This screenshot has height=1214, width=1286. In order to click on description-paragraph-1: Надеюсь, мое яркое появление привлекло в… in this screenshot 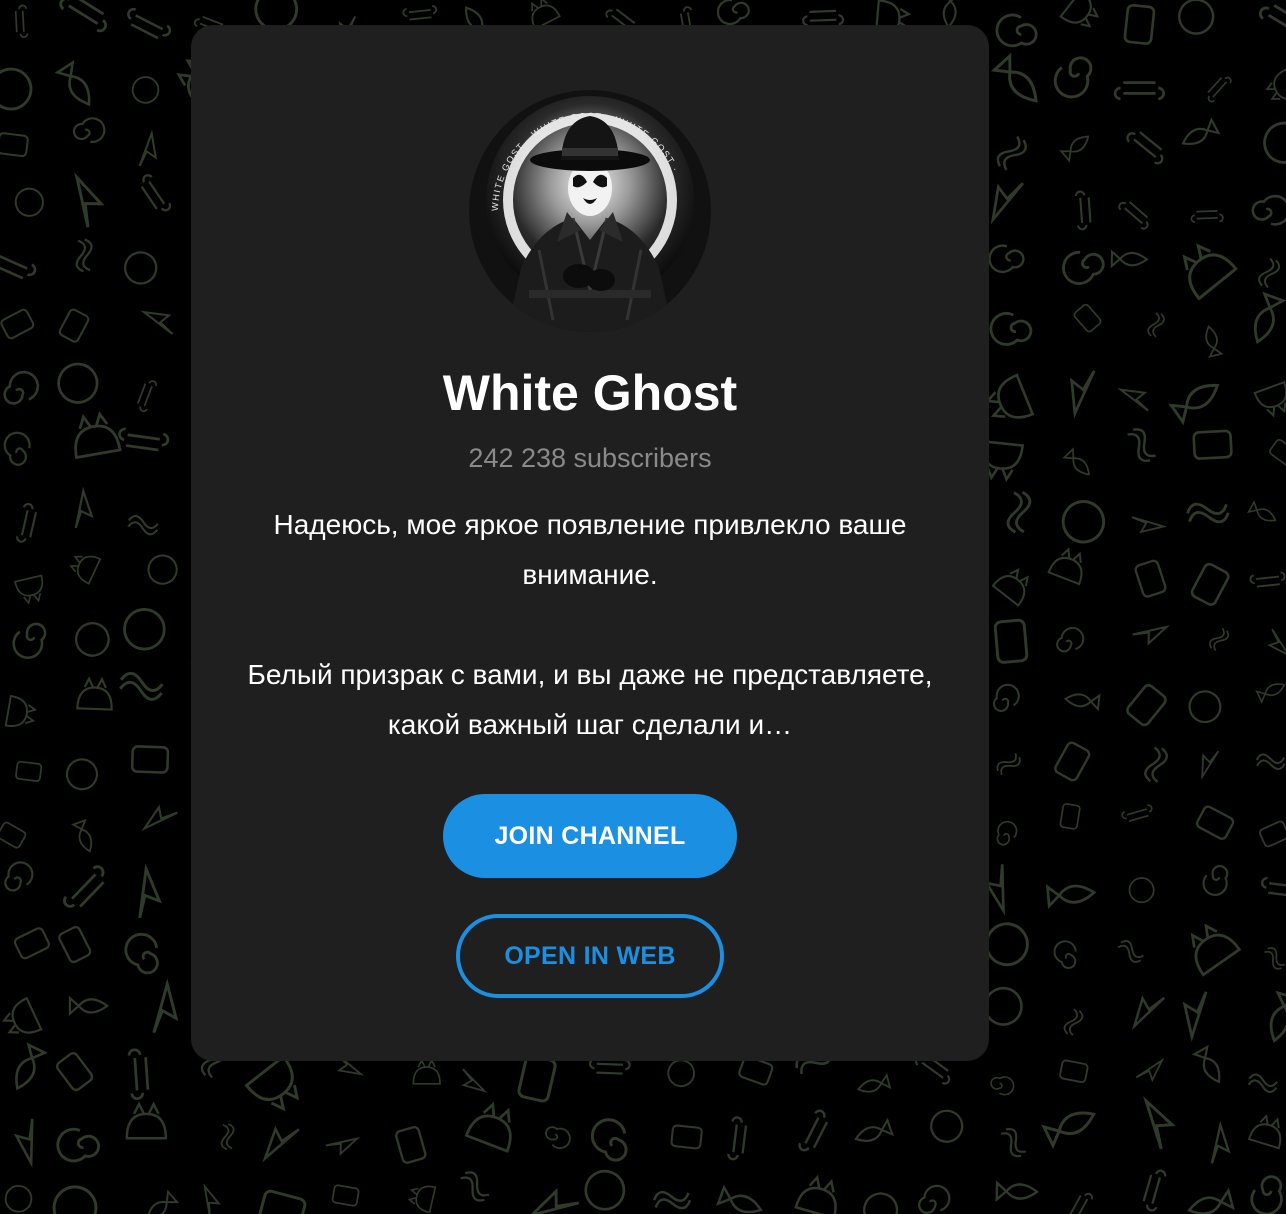, I will do `click(590, 549)`.